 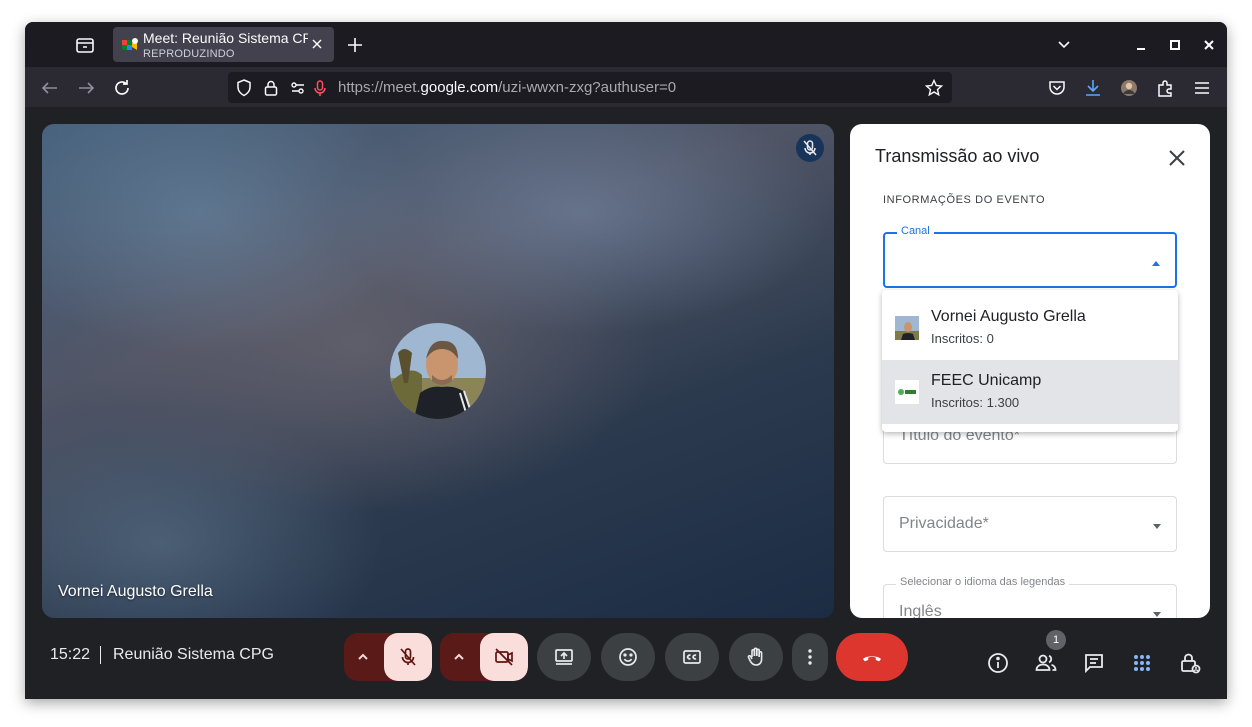 I want to click on activities-icon, so click(x=1142, y=663).